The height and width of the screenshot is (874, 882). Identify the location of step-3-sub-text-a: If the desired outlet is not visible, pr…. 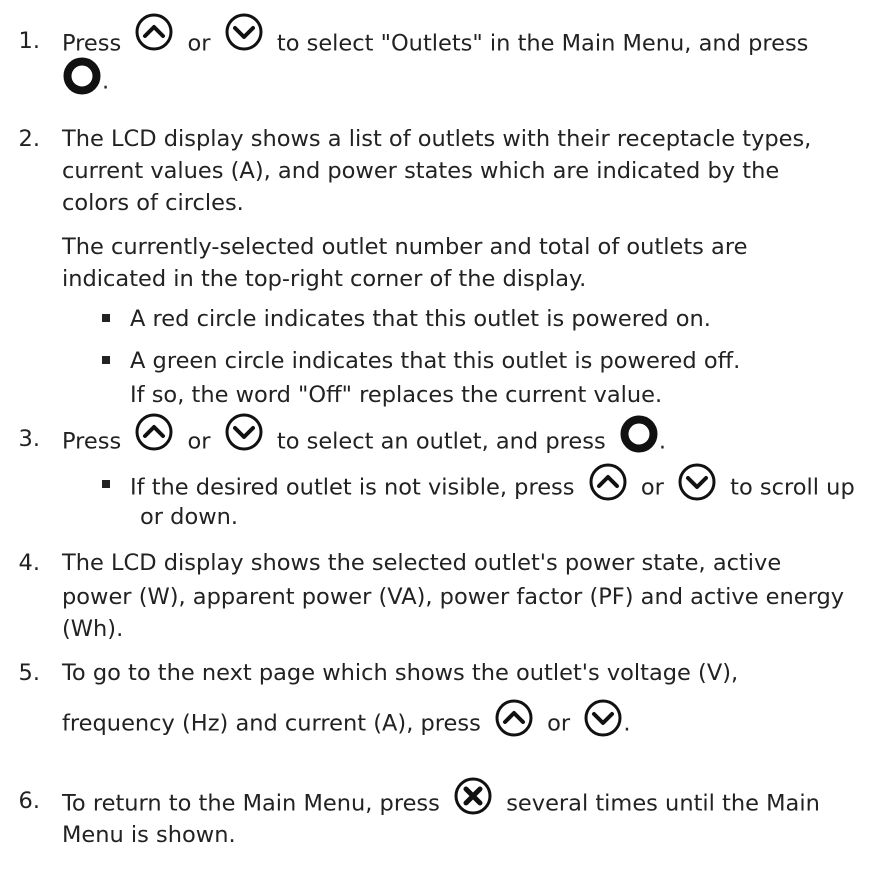
(352, 487).